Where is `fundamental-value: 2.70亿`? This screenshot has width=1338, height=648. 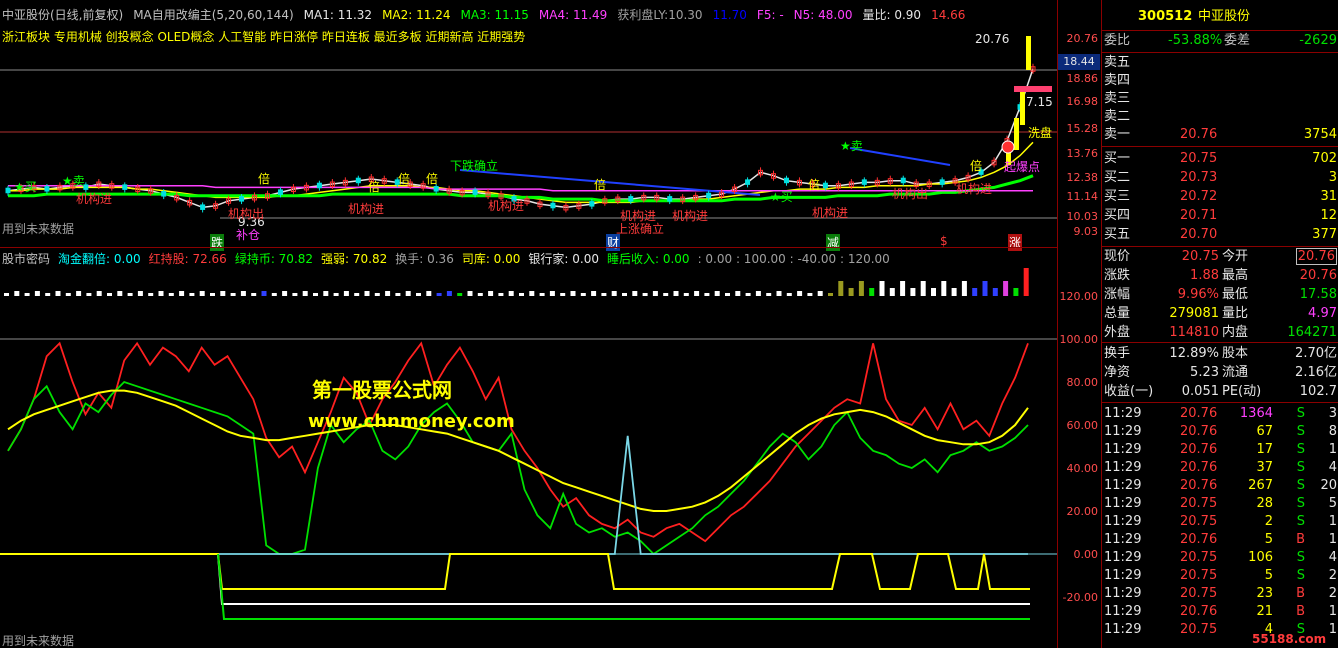
fundamental-value: 2.70亿 is located at coordinates (1316, 353).